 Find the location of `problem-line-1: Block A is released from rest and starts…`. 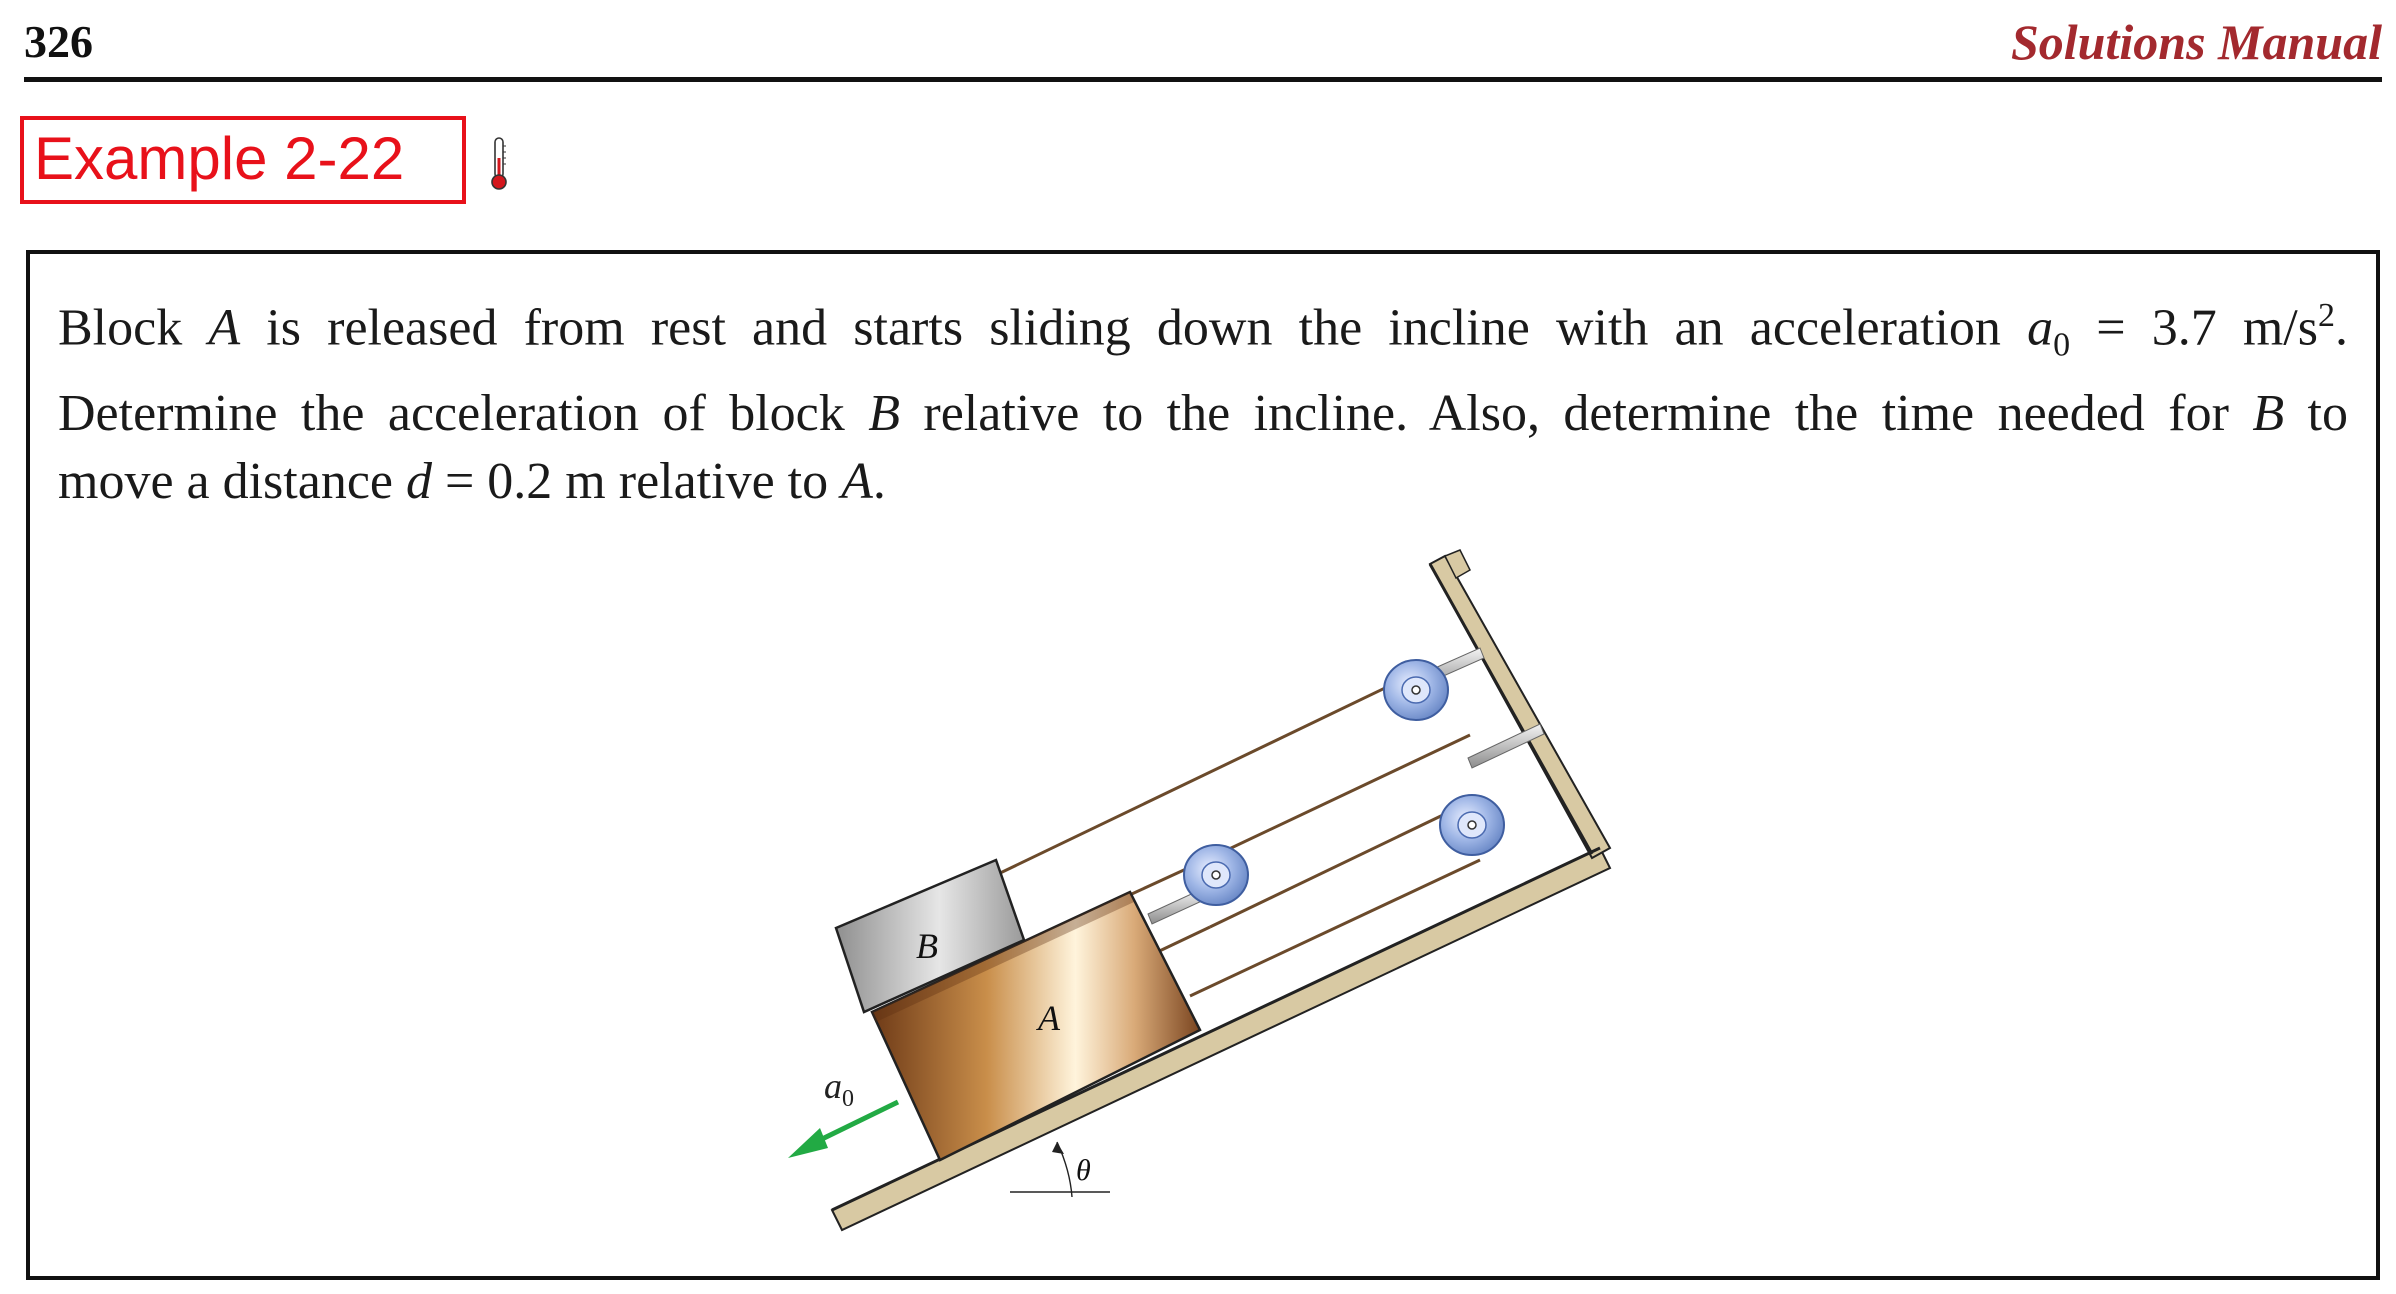

problem-line-1: Block A is released from rest and starts… is located at coordinates (1203, 330).